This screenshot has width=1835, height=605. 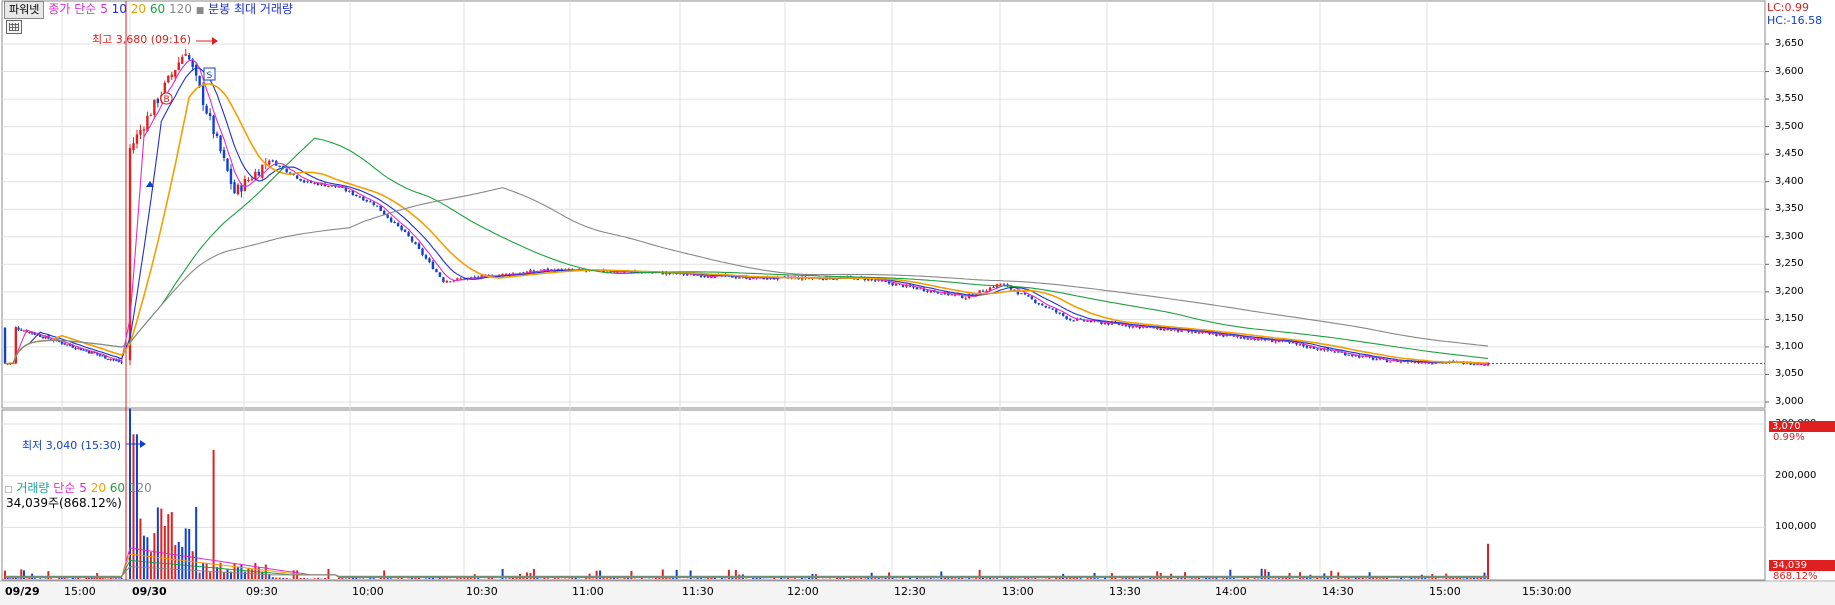 What do you see at coordinates (24, 10) in the screenshot?
I see `stock-name-tab: 파워넷` at bounding box center [24, 10].